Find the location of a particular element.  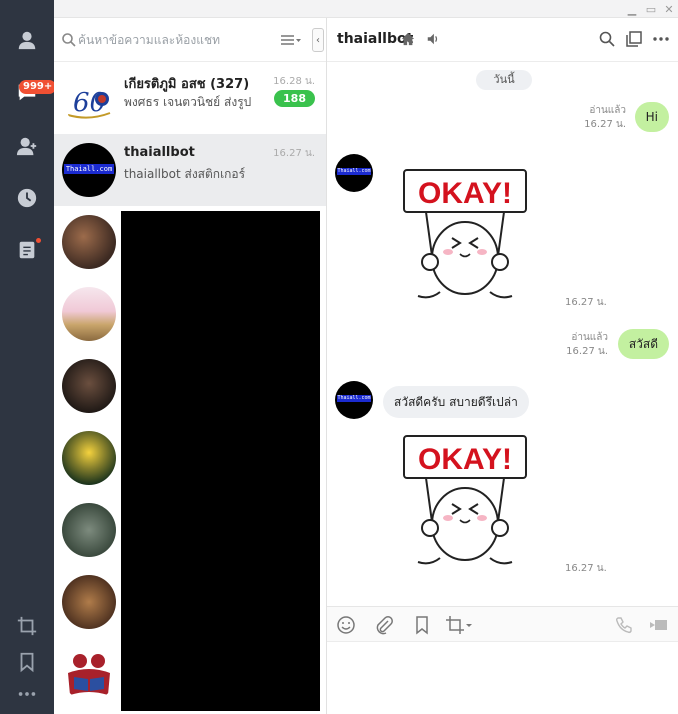

chat-name: thaiallbot is located at coordinates (159, 152).